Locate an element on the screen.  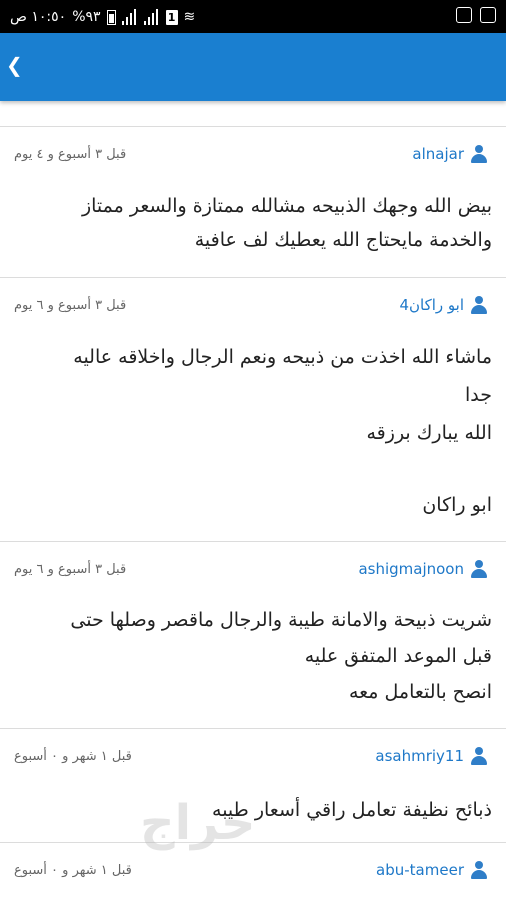
comment-header: abu-tameer قبل ١ شهر و ٠ أسبوع is located at coordinates (253, 872).